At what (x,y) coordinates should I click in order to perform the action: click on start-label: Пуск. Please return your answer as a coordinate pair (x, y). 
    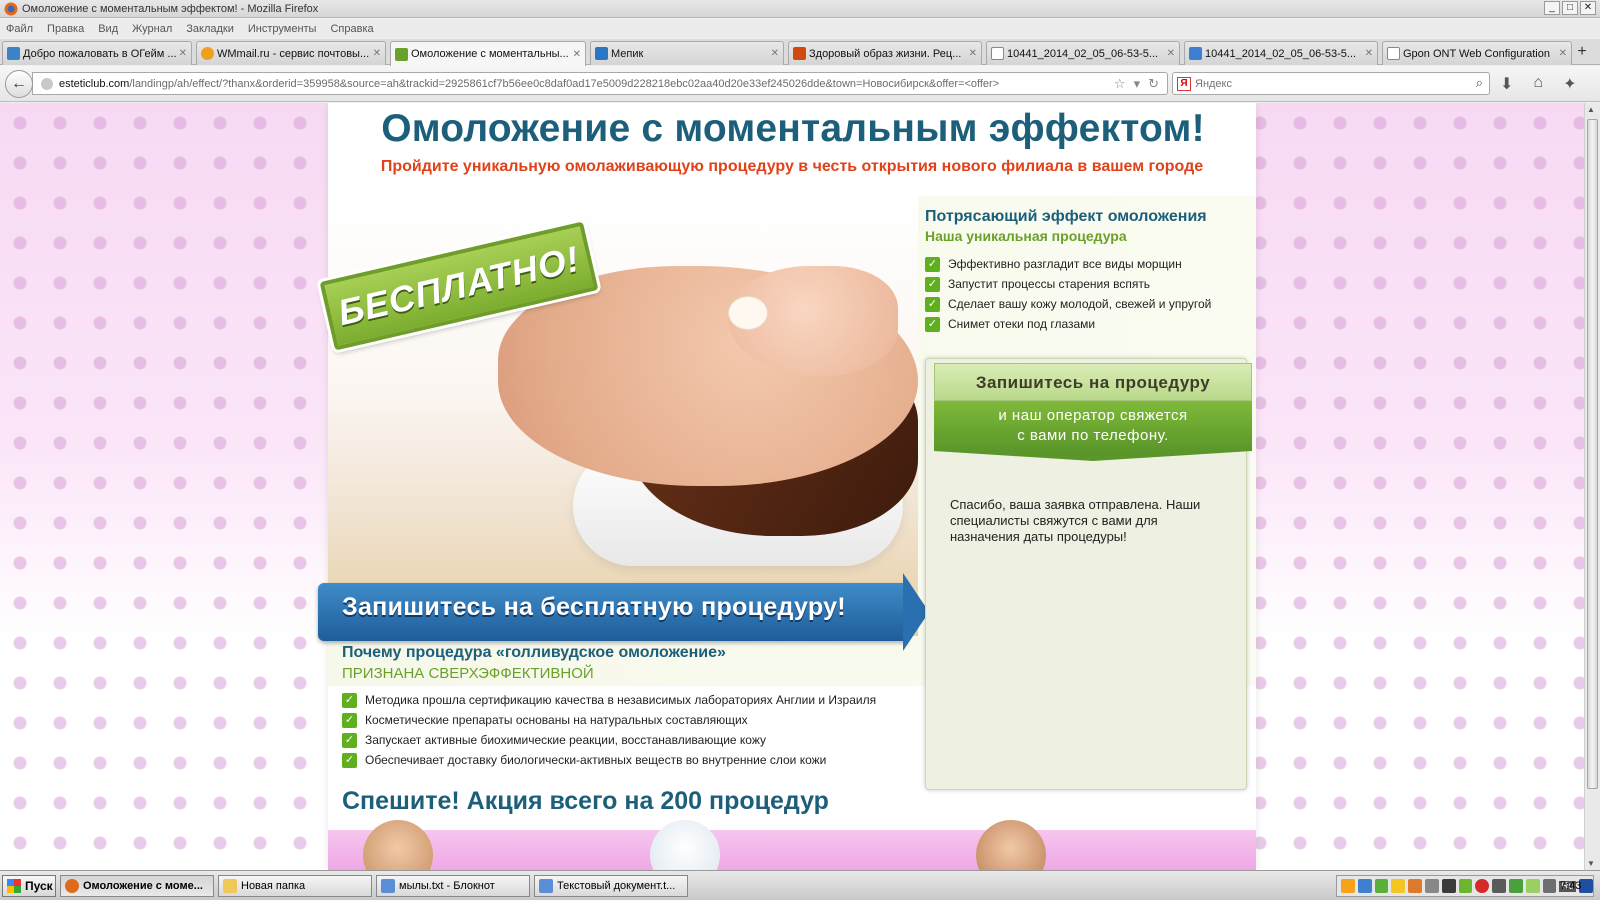
    Looking at the image, I should click on (39, 886).